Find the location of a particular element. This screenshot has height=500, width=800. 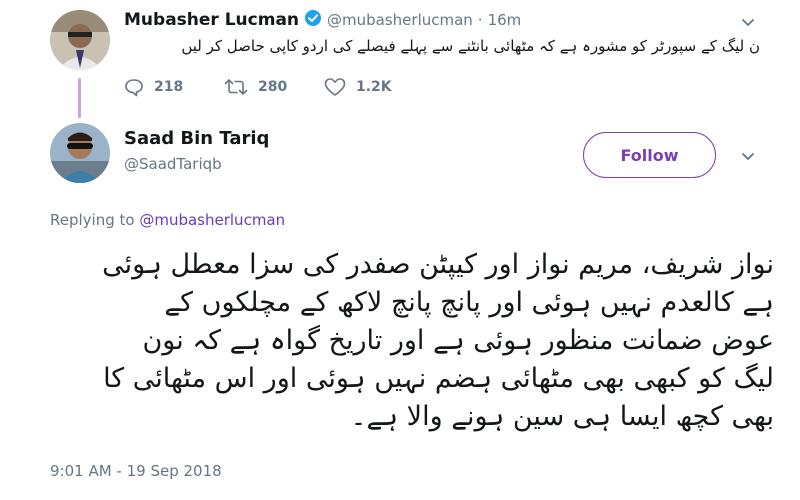

tweet-actions: 218 280 1.2K is located at coordinates (274, 87).